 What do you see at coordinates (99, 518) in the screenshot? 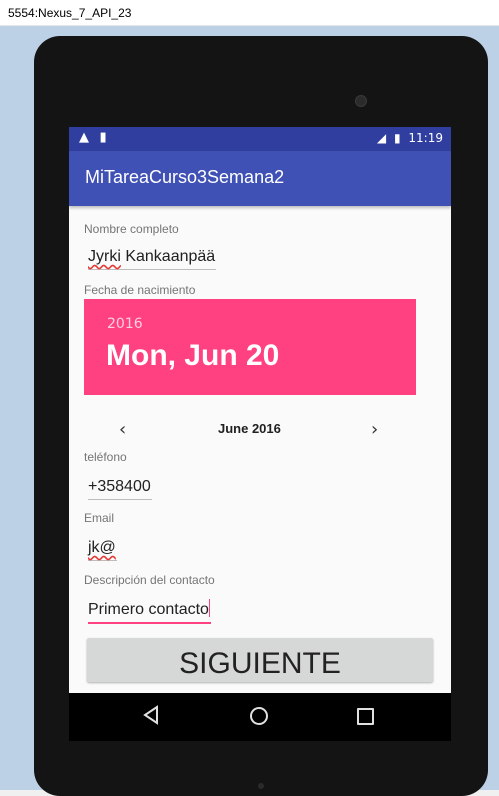
I see `email-label: Email` at bounding box center [99, 518].